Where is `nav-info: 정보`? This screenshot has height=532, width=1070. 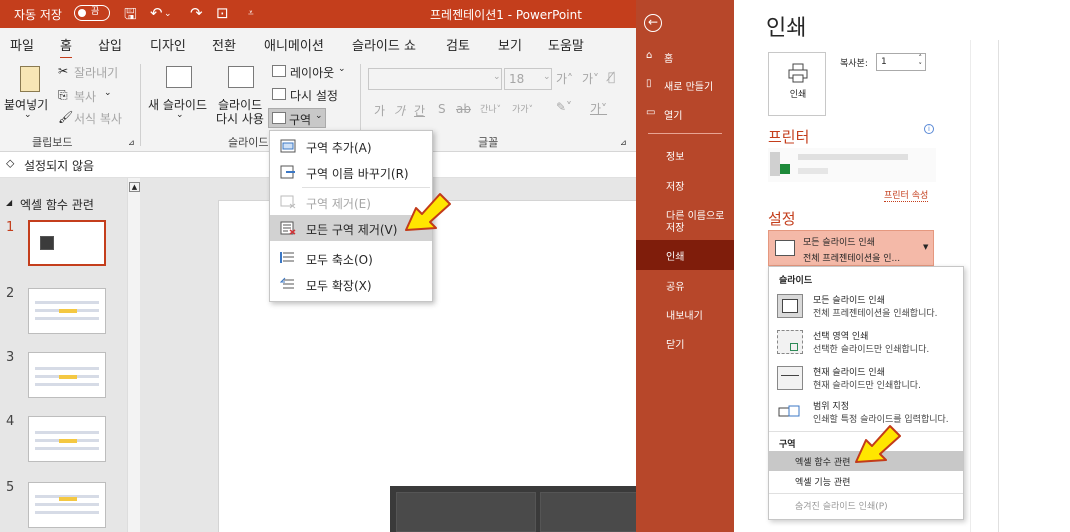 nav-info: 정보 is located at coordinates (685, 155).